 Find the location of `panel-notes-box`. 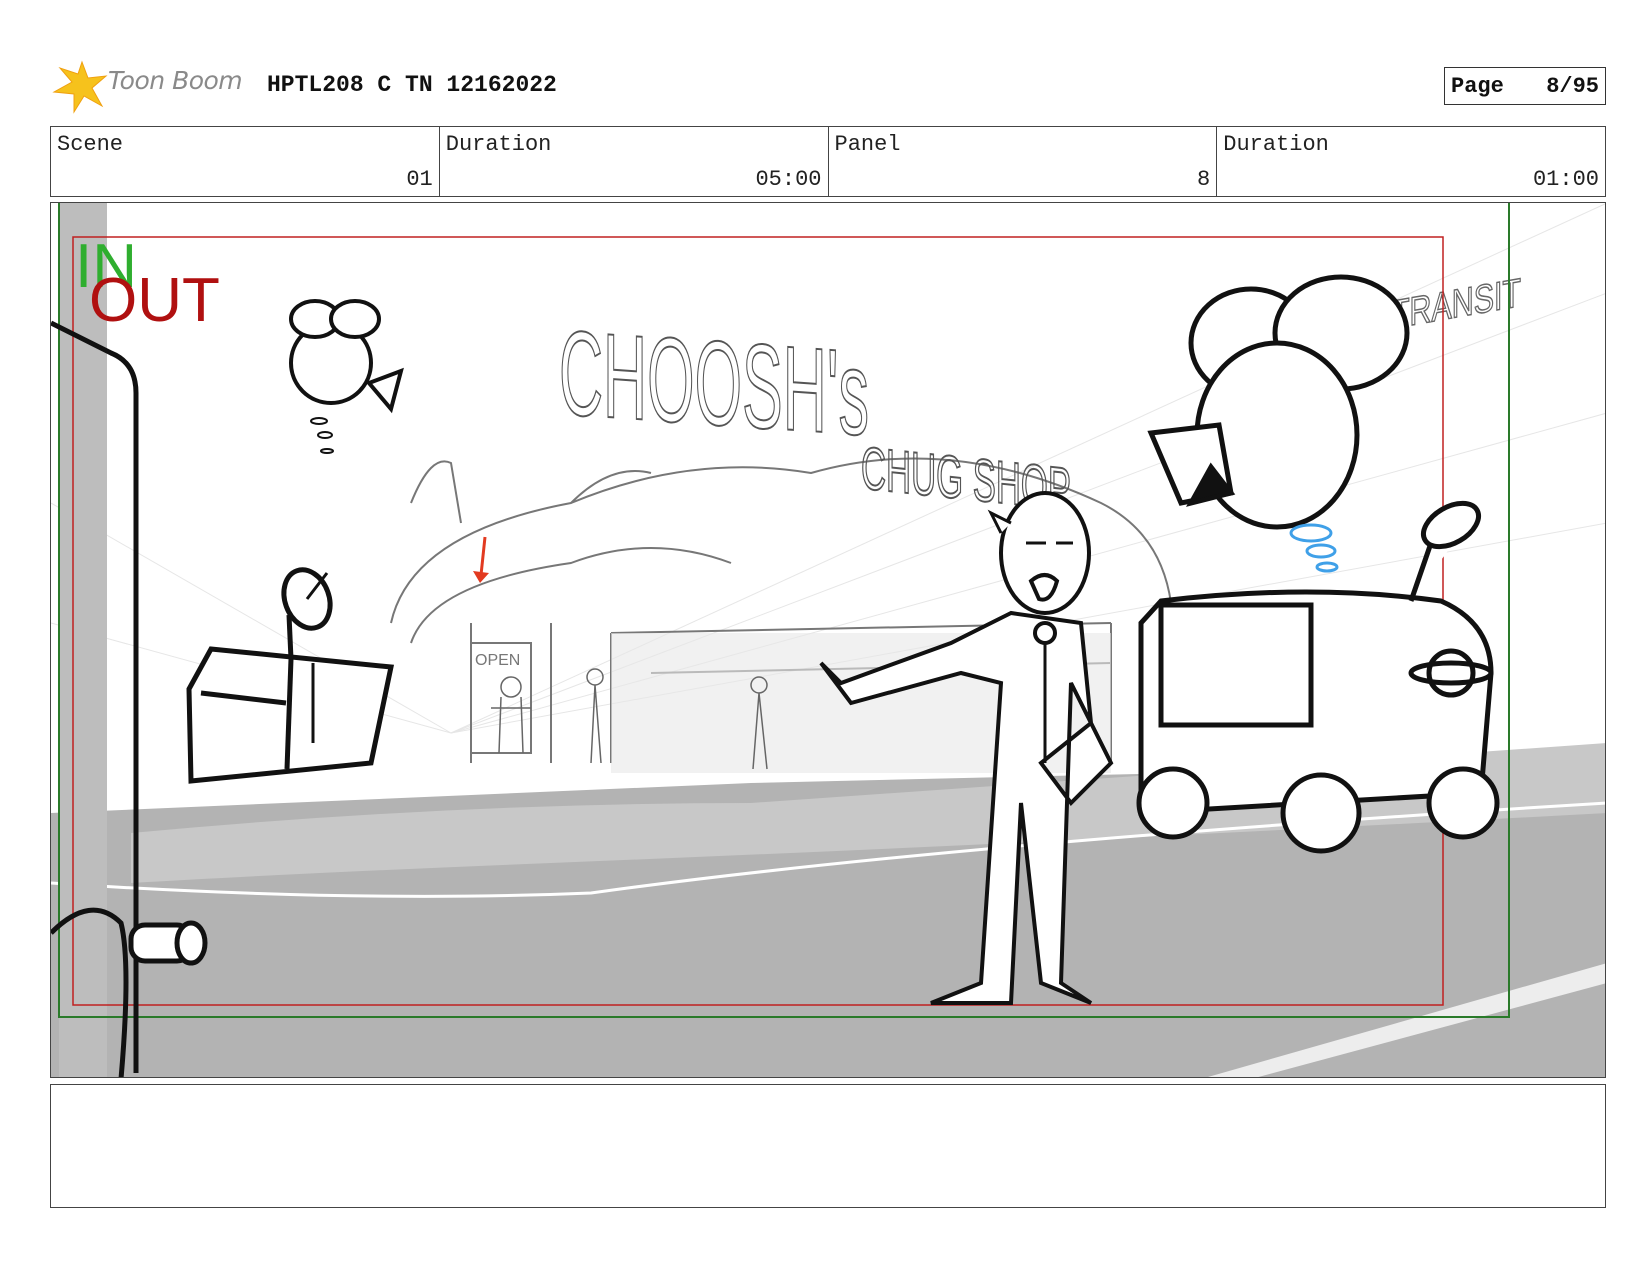

panel-notes-box is located at coordinates (828, 1146).